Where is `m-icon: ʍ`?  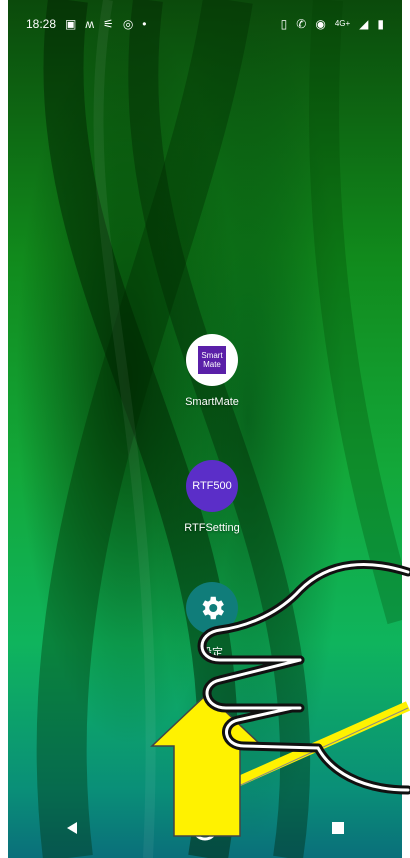 m-icon: ʍ is located at coordinates (90, 24).